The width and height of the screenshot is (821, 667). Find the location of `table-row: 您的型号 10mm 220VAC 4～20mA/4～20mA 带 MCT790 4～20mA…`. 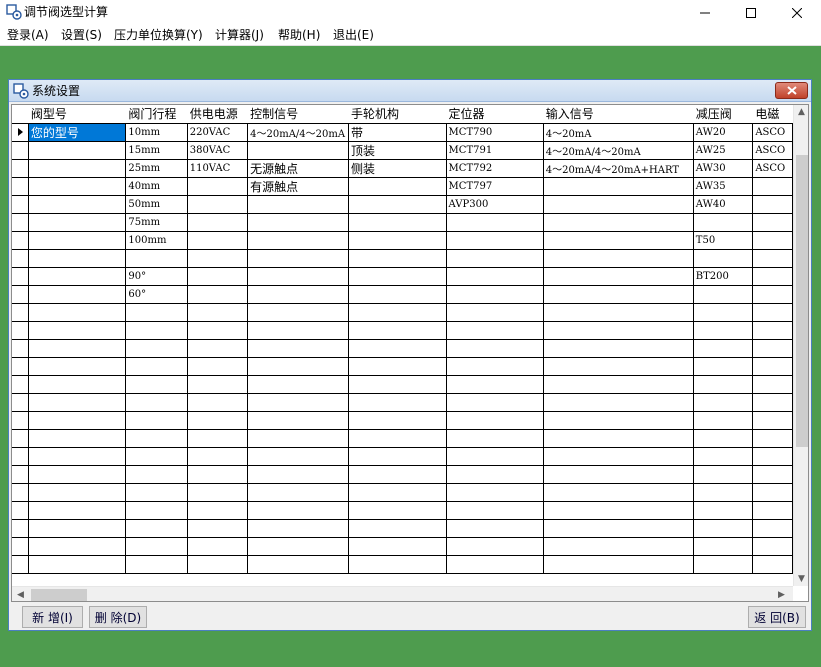

table-row: 您的型号 10mm 220VAC 4～20mA/4～20mA 带 MCT790 4～20mA… is located at coordinates (402, 132).